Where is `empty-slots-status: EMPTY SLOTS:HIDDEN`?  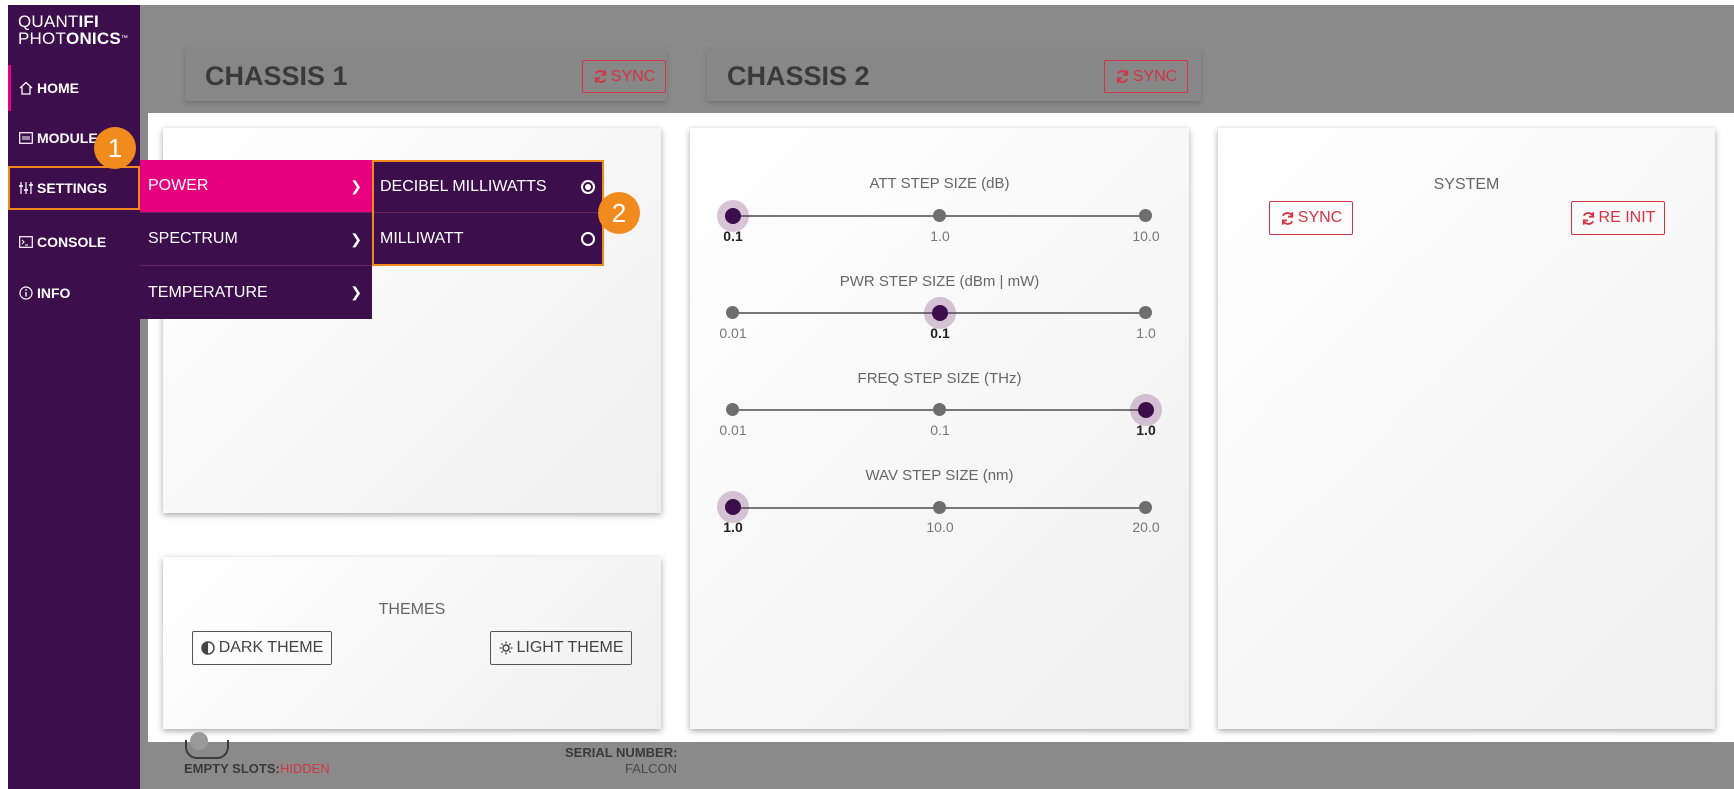
empty-slots-status: EMPTY SLOTS:HIDDEN is located at coordinates (257, 768).